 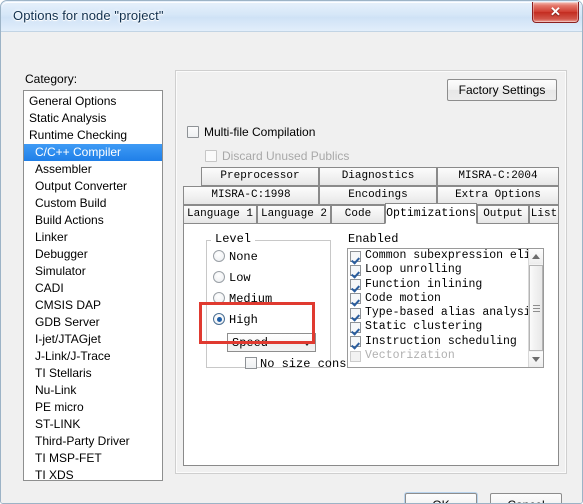 What do you see at coordinates (68, 339) in the screenshot?
I see `sidebar-item-label: I-jet/JTAGjet` at bounding box center [68, 339].